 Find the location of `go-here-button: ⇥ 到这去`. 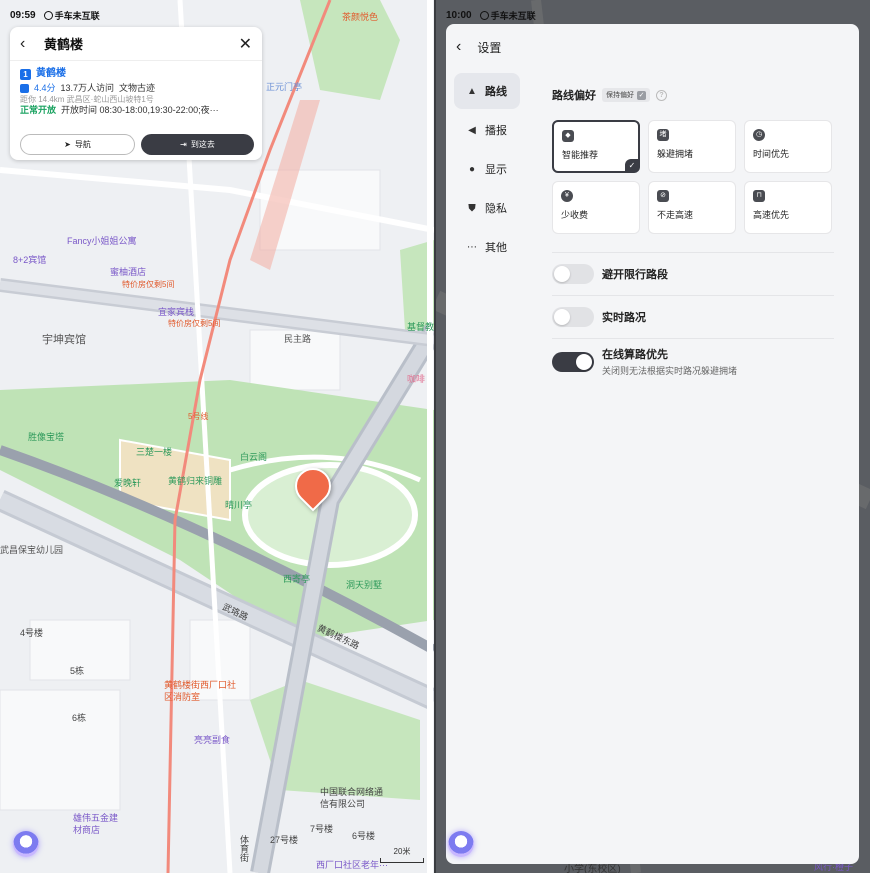

go-here-button: ⇥ 到这去 is located at coordinates (197, 144).